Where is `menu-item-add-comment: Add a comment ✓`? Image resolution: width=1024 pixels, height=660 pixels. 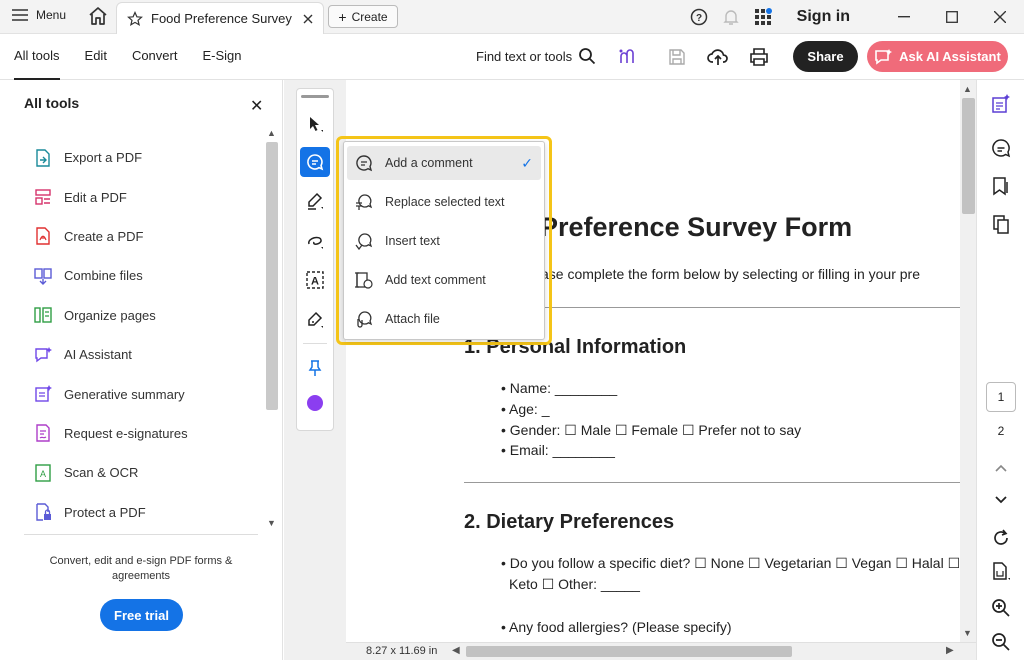
menu-item-add-comment: Add a comment ✓ is located at coordinates (444, 163).